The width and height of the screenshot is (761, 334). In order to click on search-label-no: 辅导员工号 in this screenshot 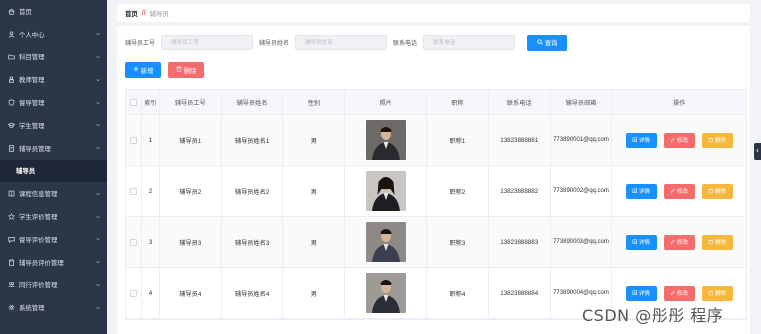, I will do `click(140, 44)`.